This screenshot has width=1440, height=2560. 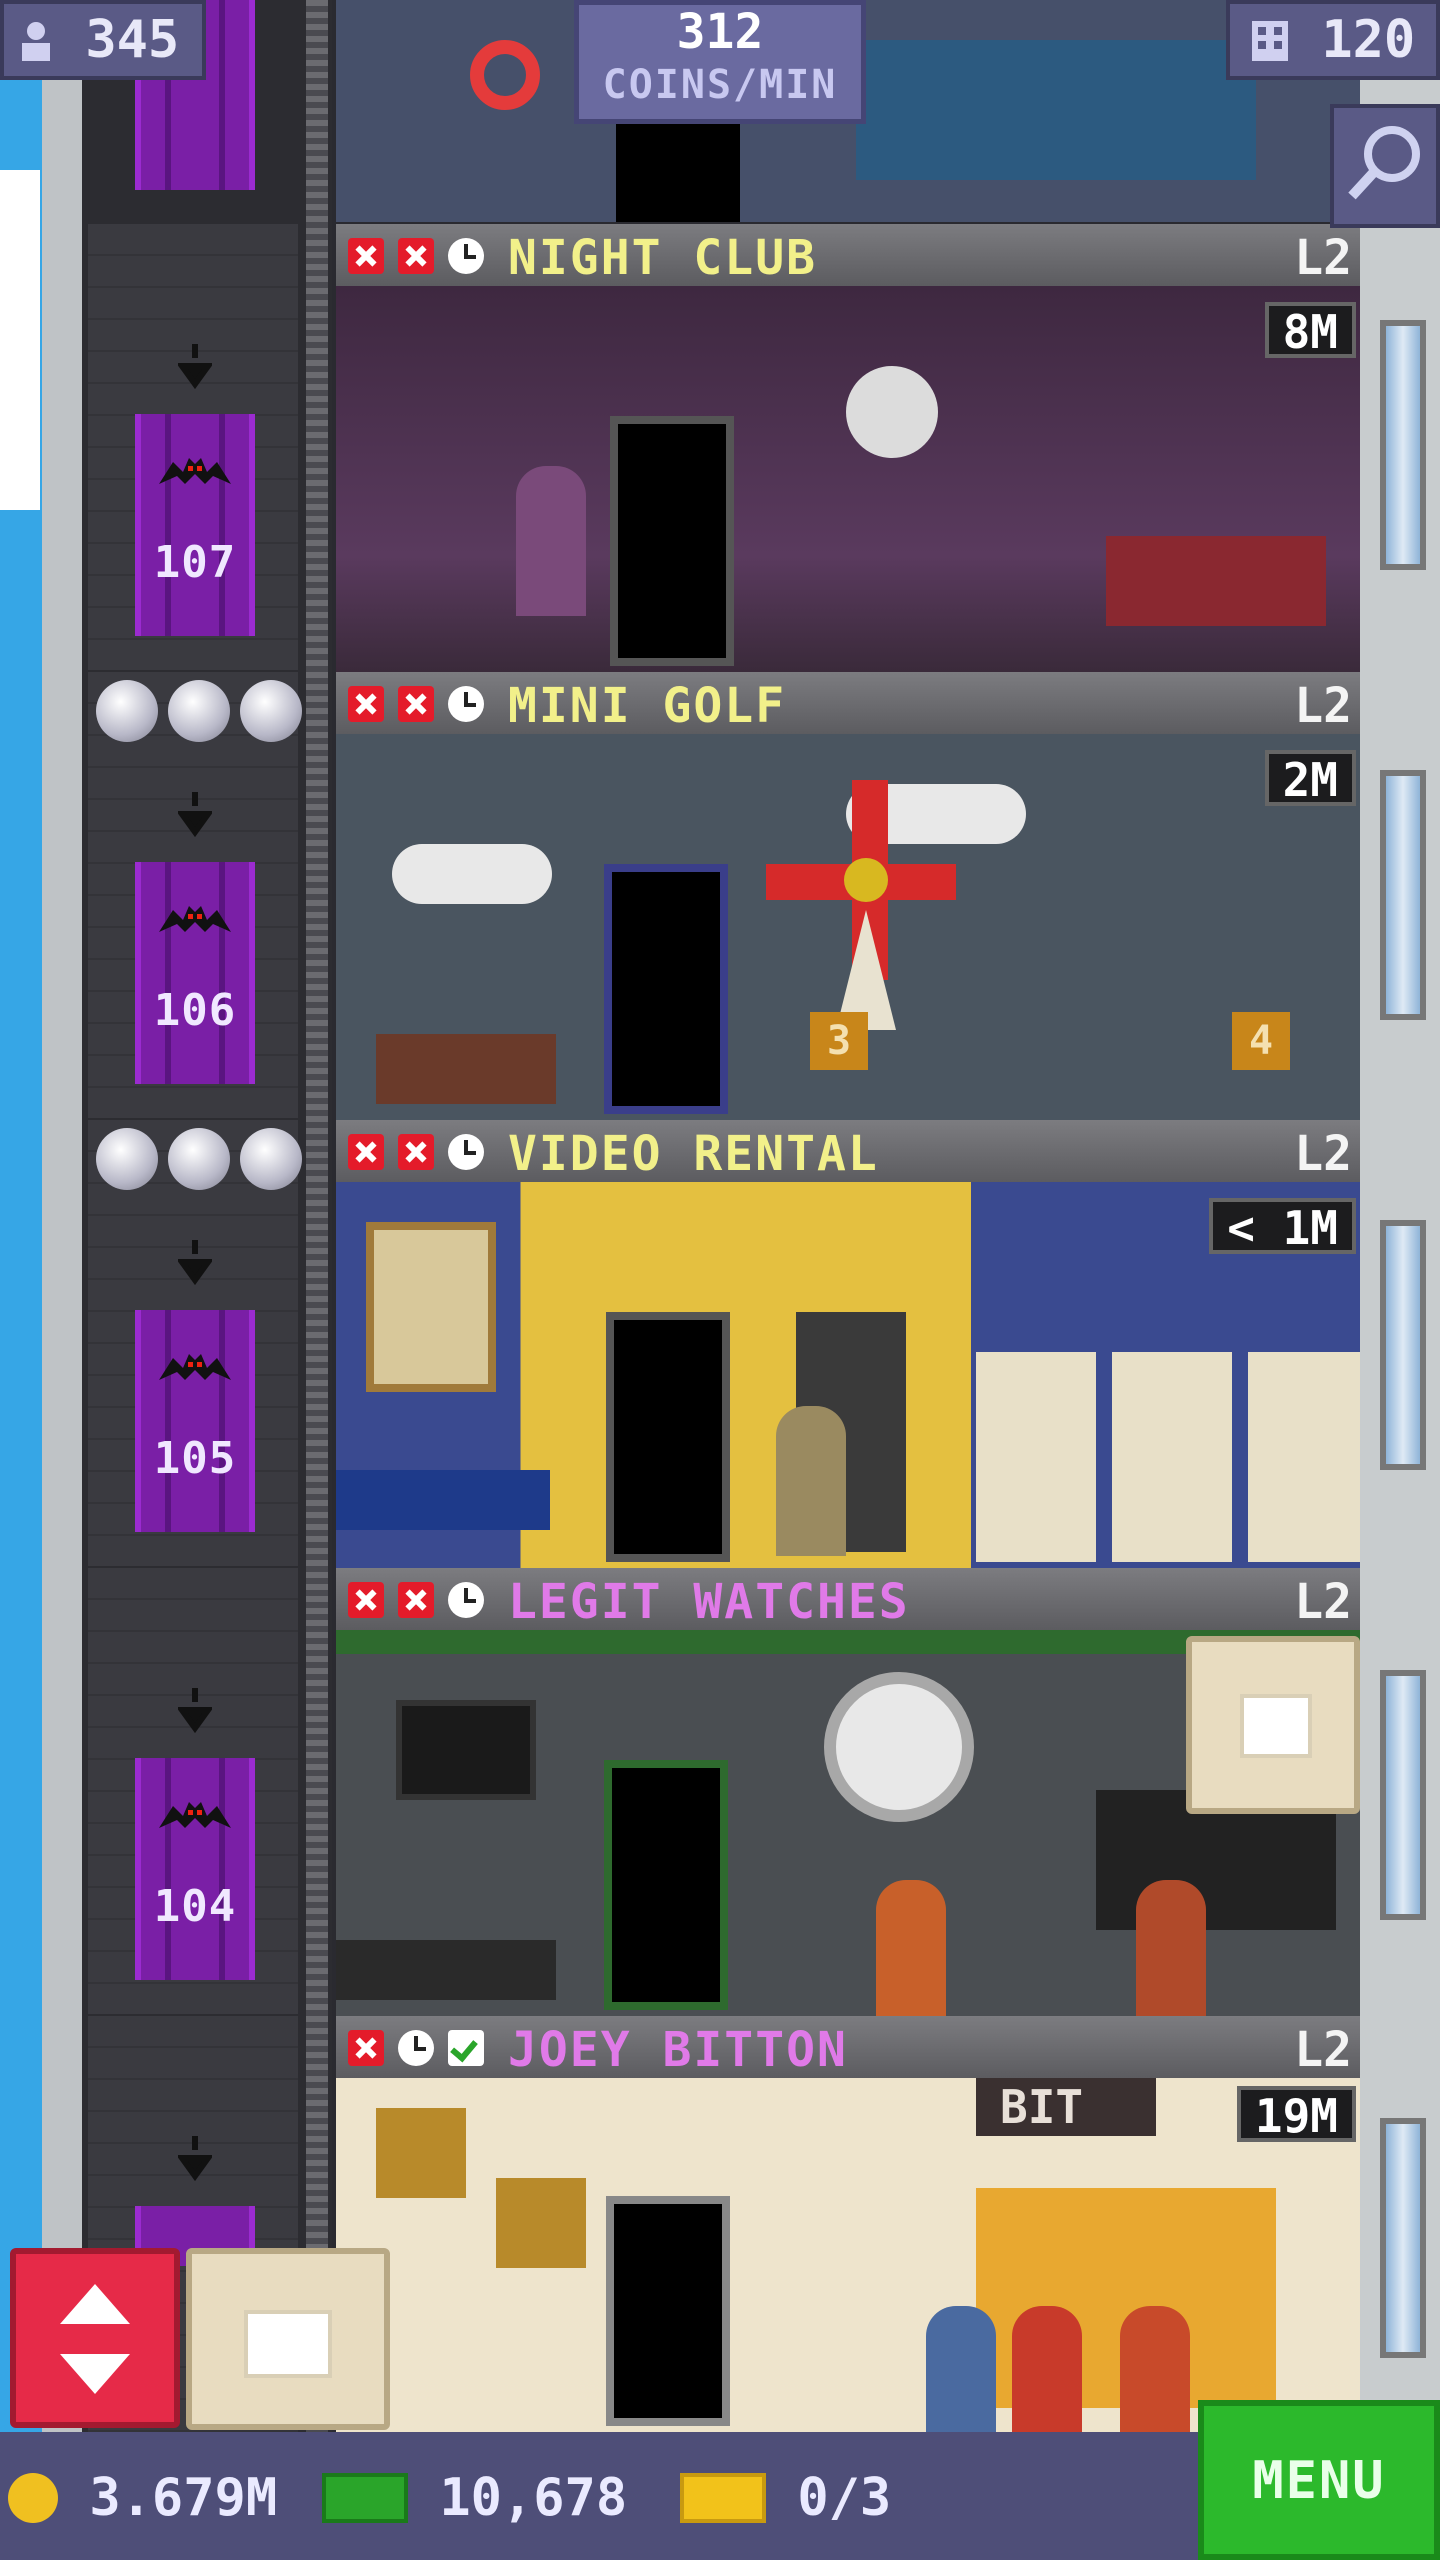 I want to click on floor-number: 104, so click(x=195, y=1906).